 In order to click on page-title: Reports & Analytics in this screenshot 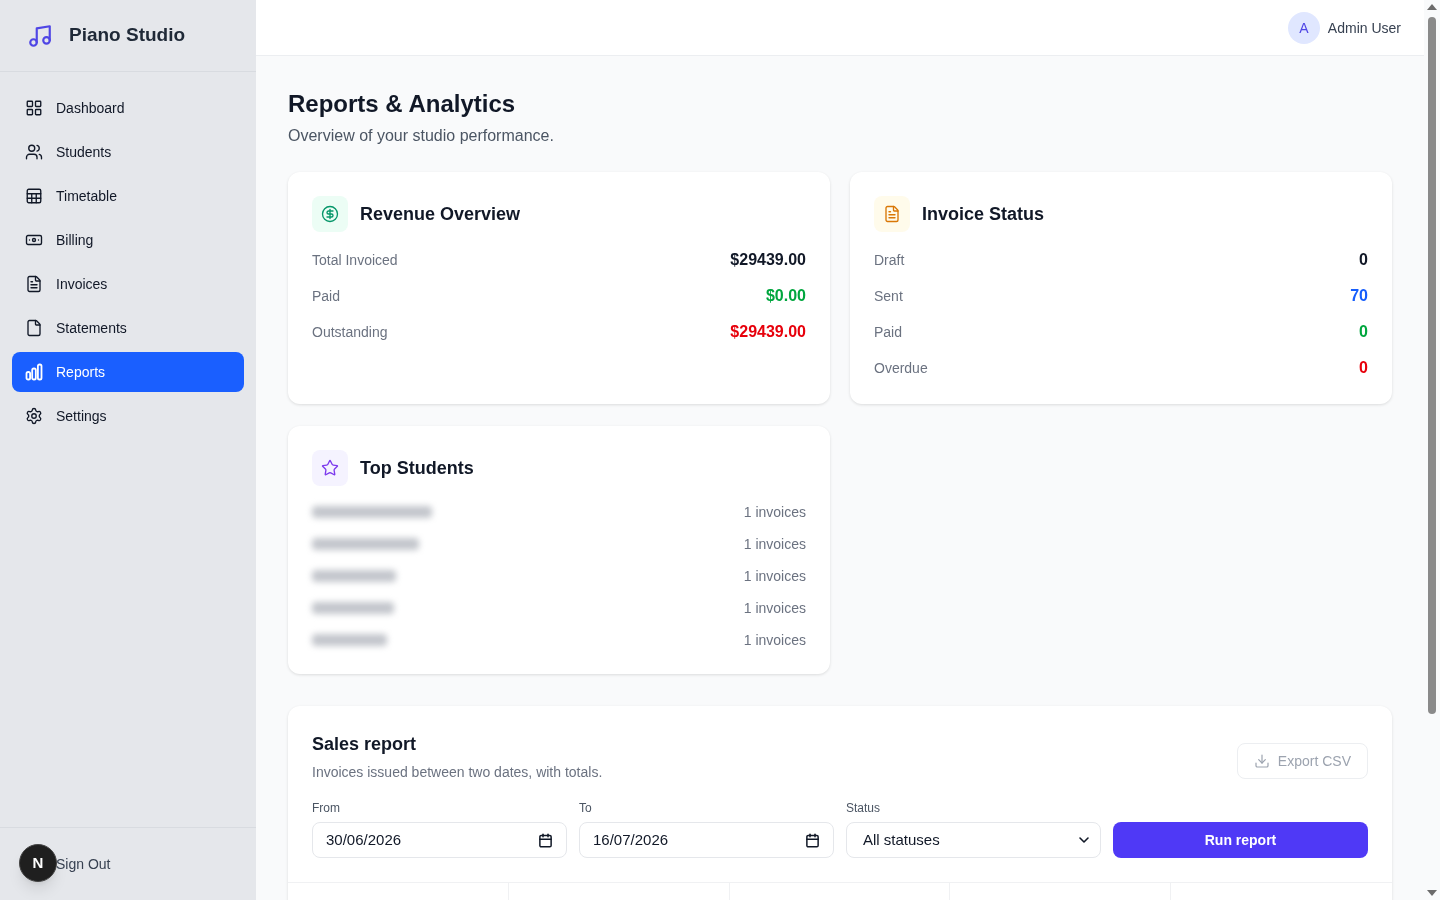, I will do `click(402, 104)`.